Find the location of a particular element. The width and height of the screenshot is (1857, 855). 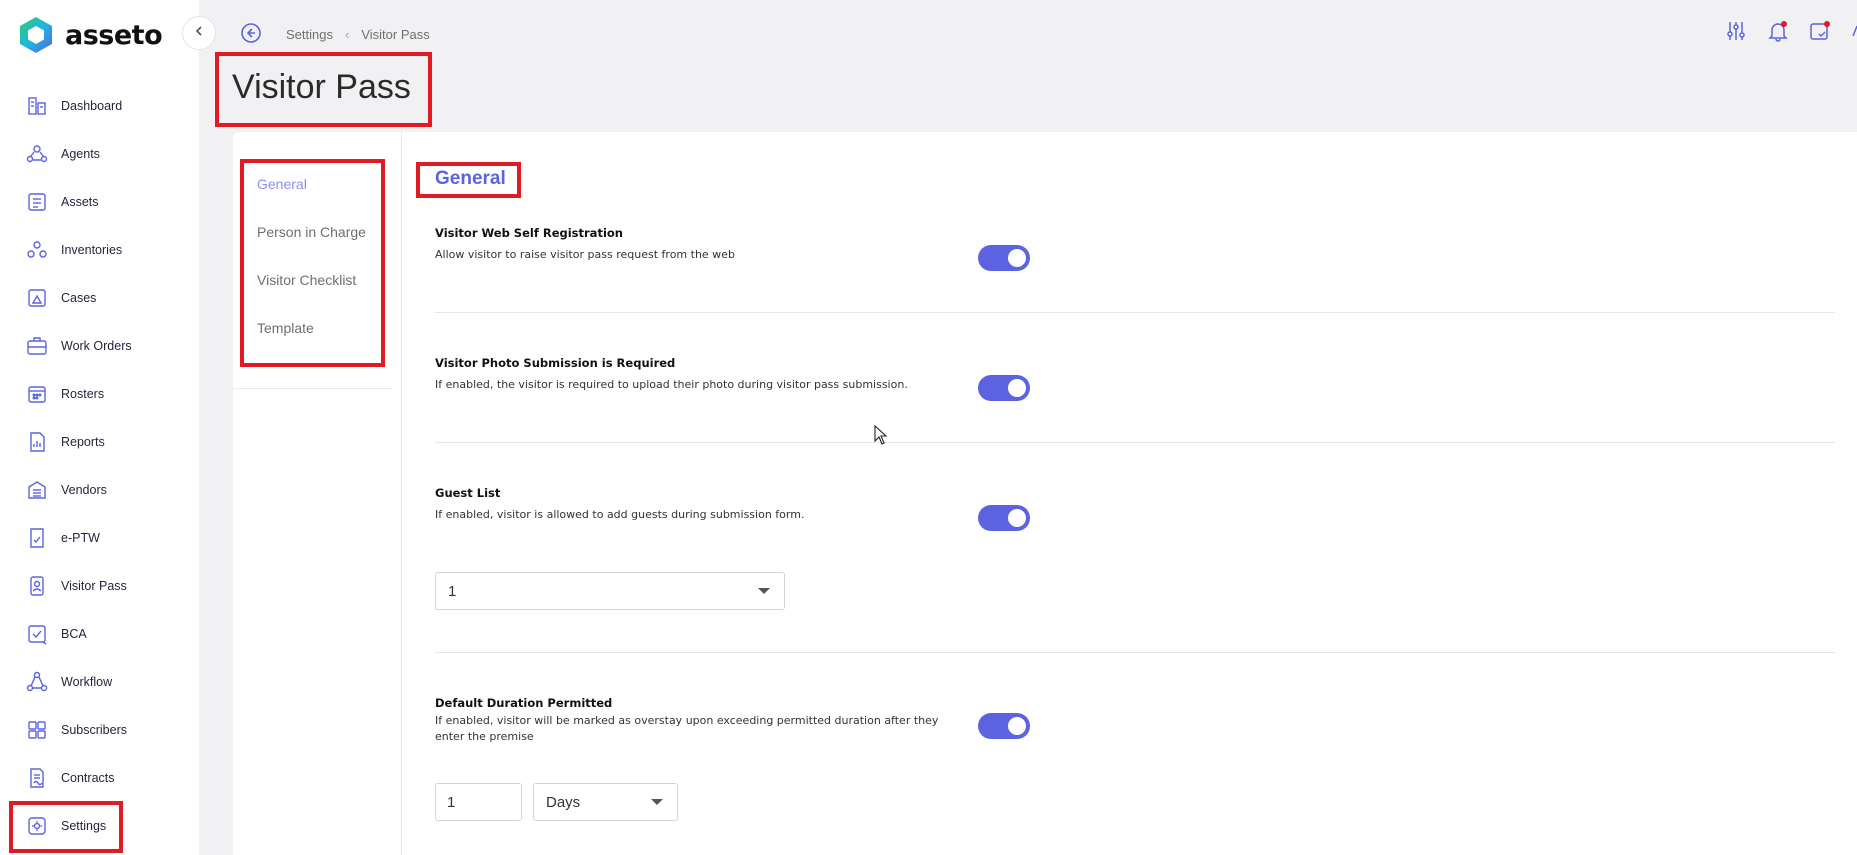

sidebar-item-visitor-pass: Visitor Pass is located at coordinates (99, 586).